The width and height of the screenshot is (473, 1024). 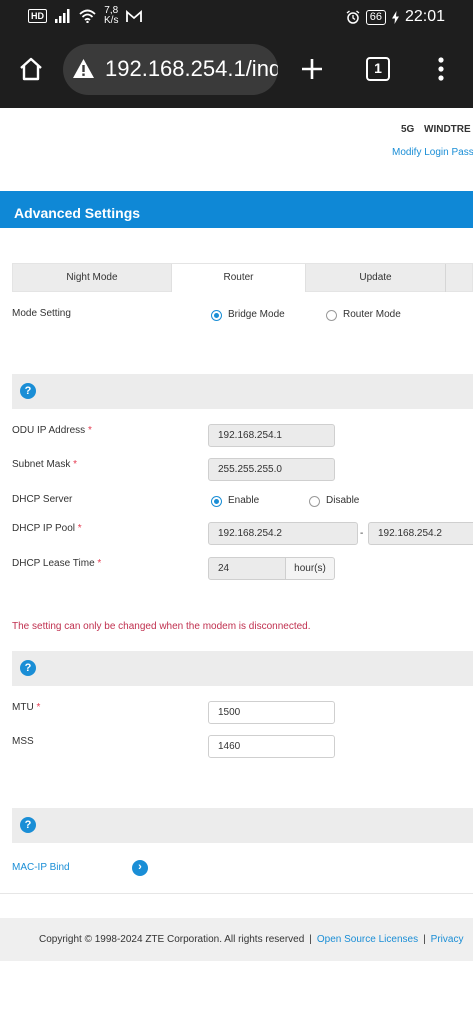 I want to click on alarm-icon, so click(x=353, y=17).